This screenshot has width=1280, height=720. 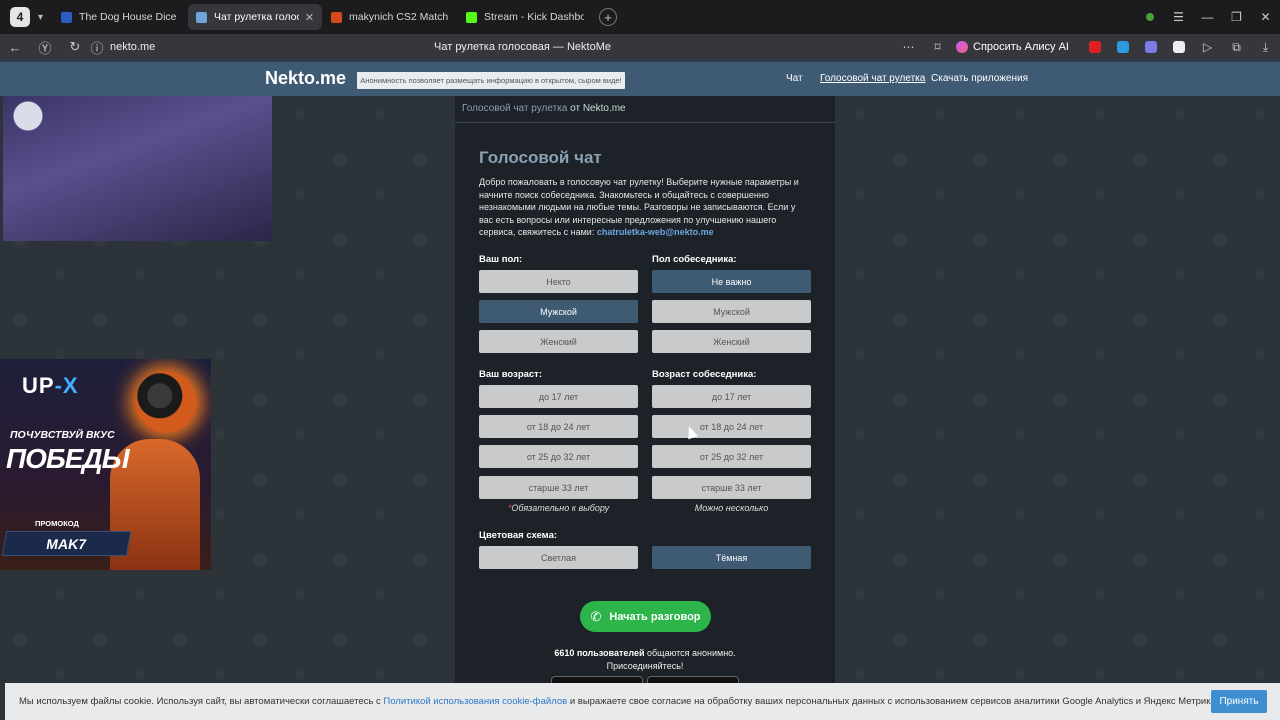 I want to click on restore-icon: ❐, so click(x=1236, y=17).